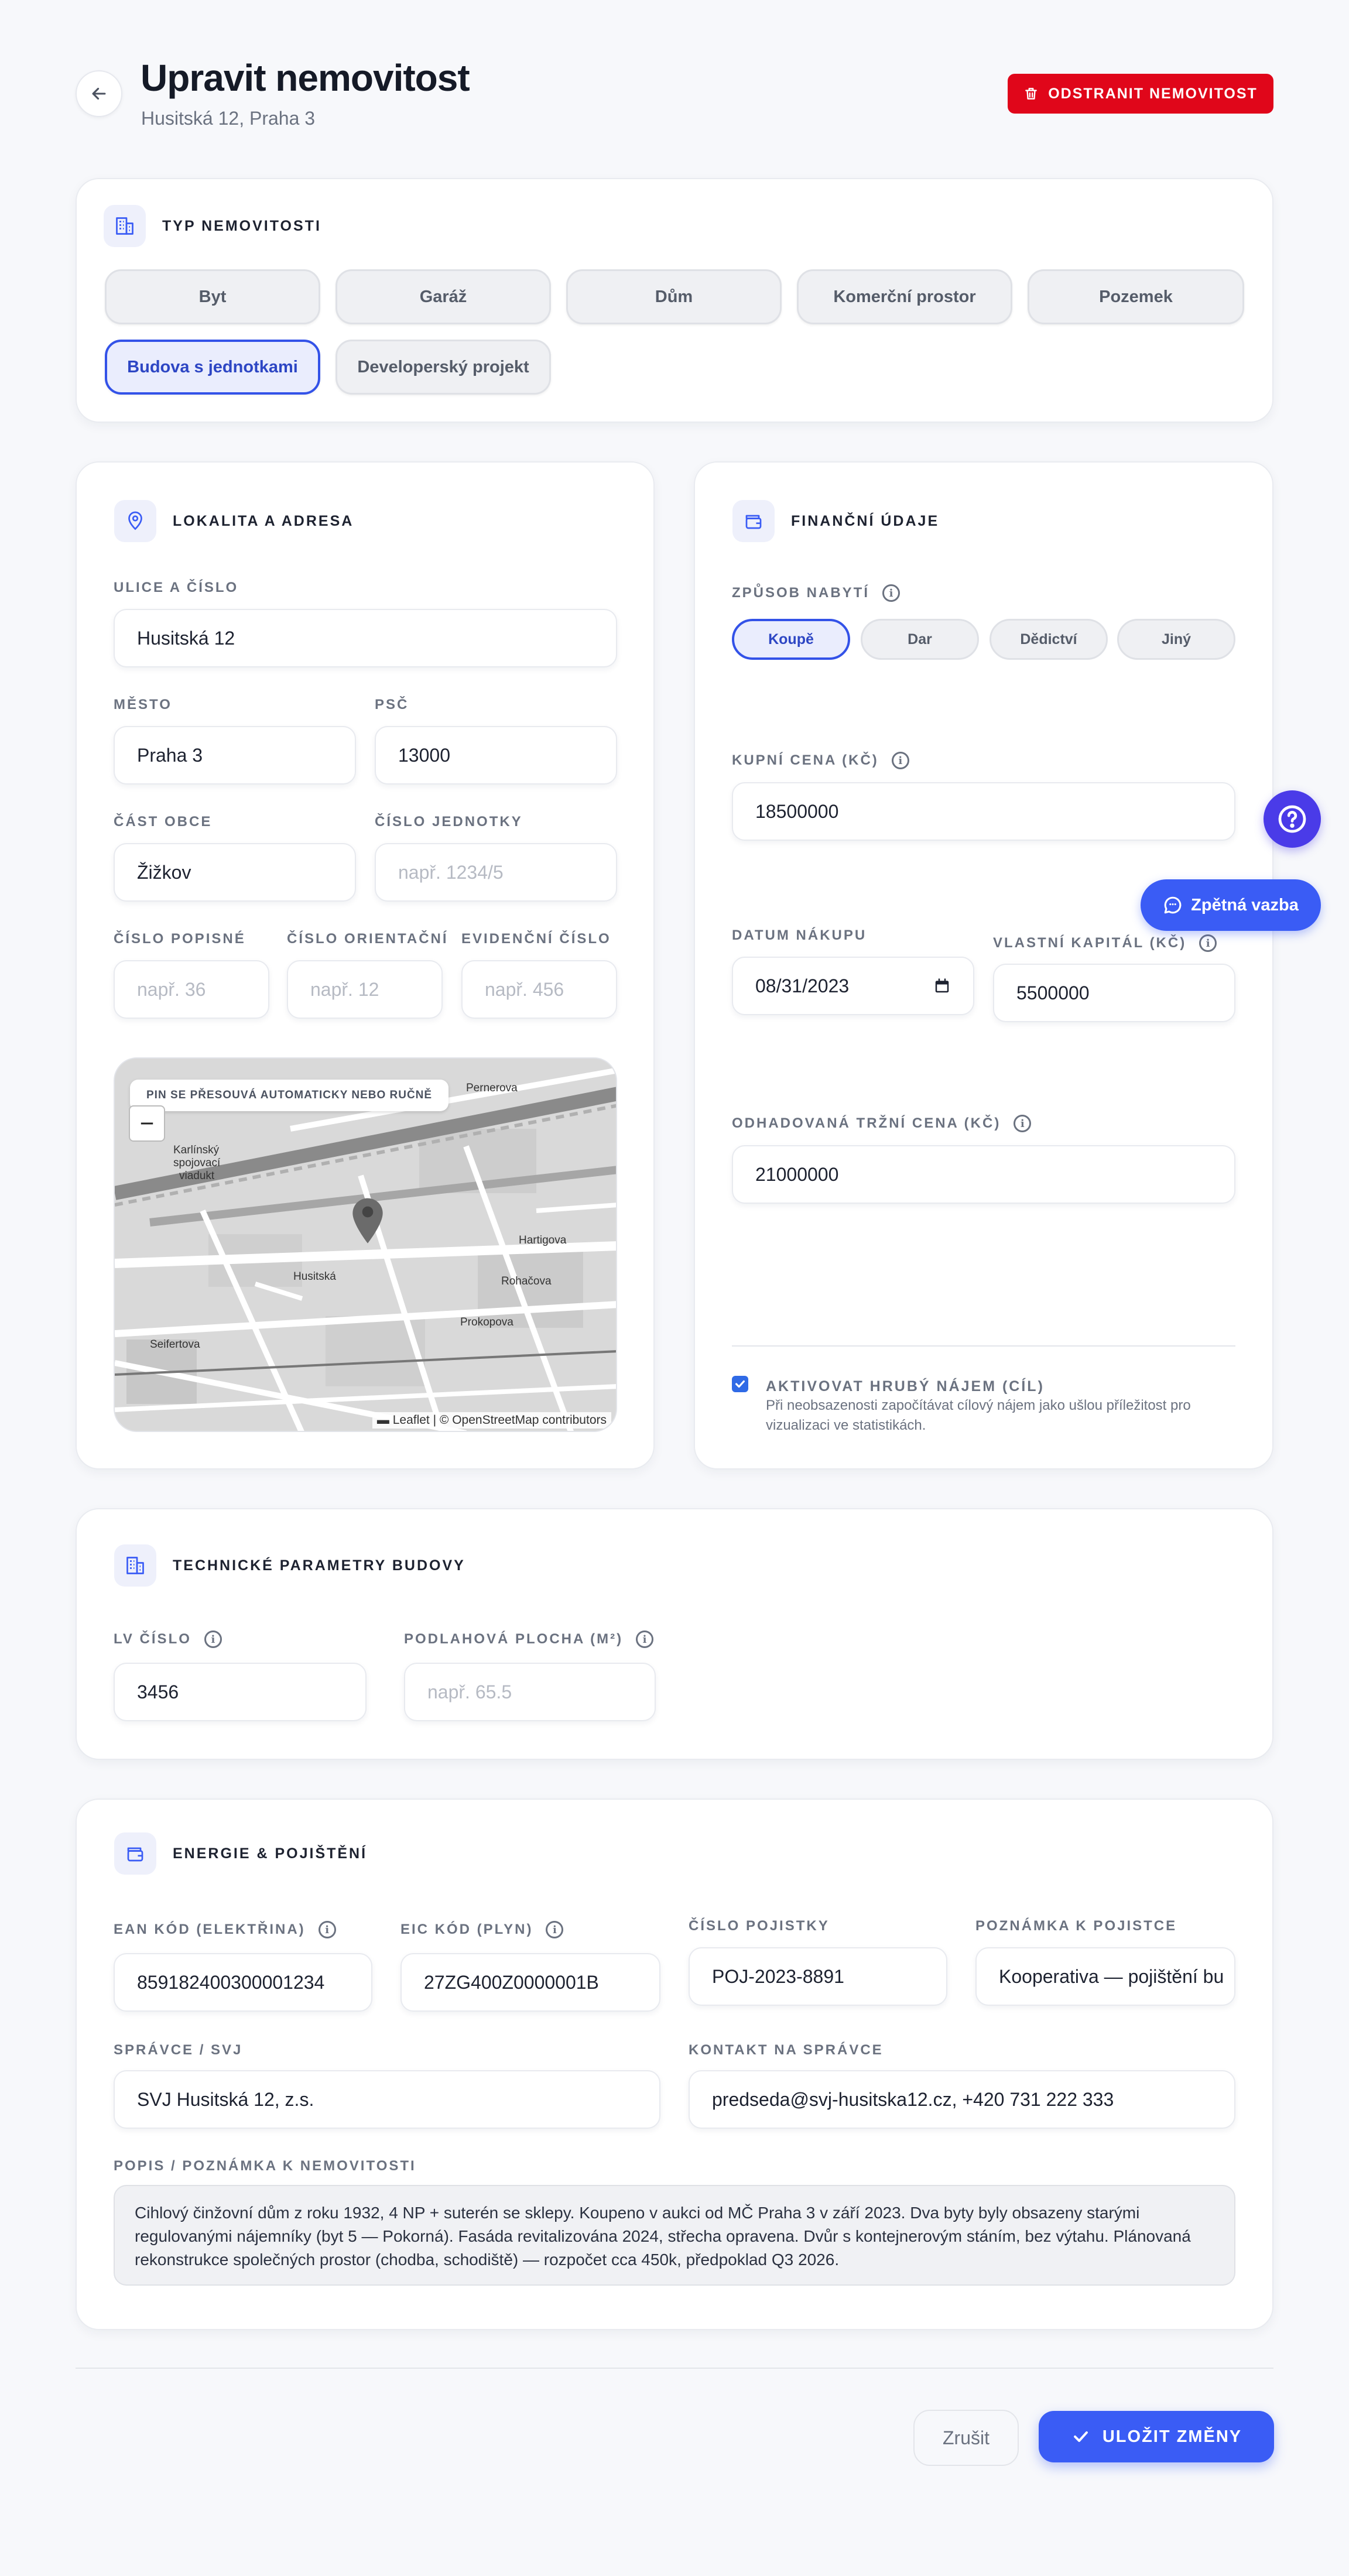 This screenshot has height=2576, width=1349. What do you see at coordinates (1173, 905) in the screenshot?
I see `chat-icon` at bounding box center [1173, 905].